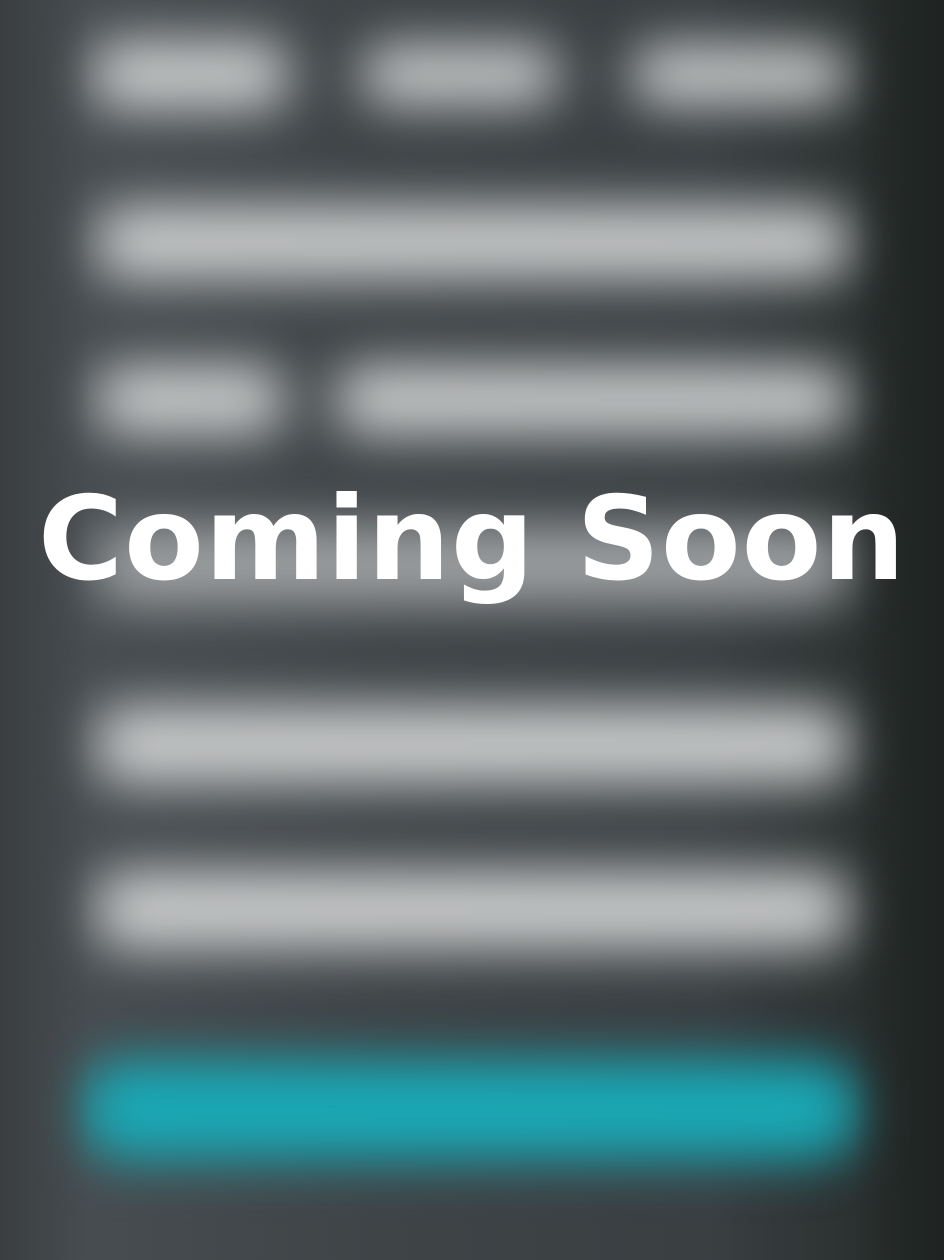  What do you see at coordinates (45, 630) in the screenshot?
I see `left-edge-shade` at bounding box center [45, 630].